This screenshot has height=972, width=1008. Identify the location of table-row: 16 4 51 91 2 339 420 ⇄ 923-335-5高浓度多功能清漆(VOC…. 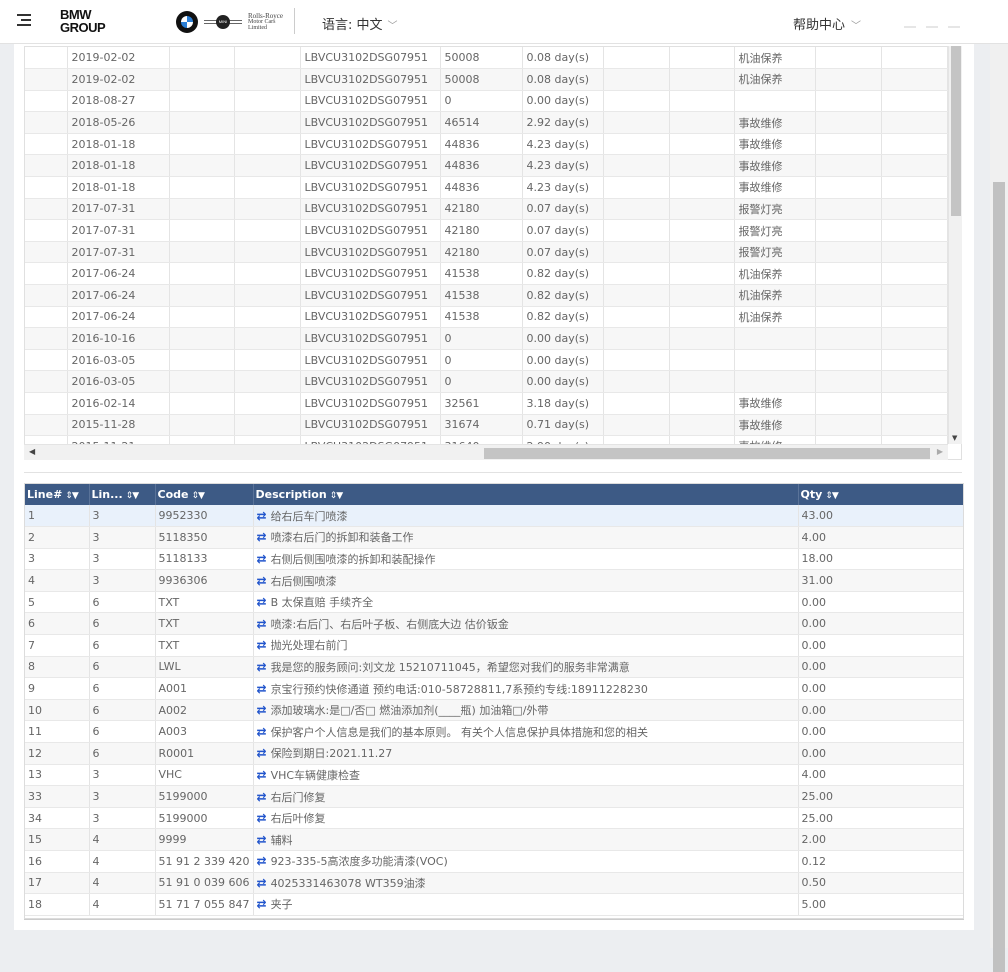
(494, 861).